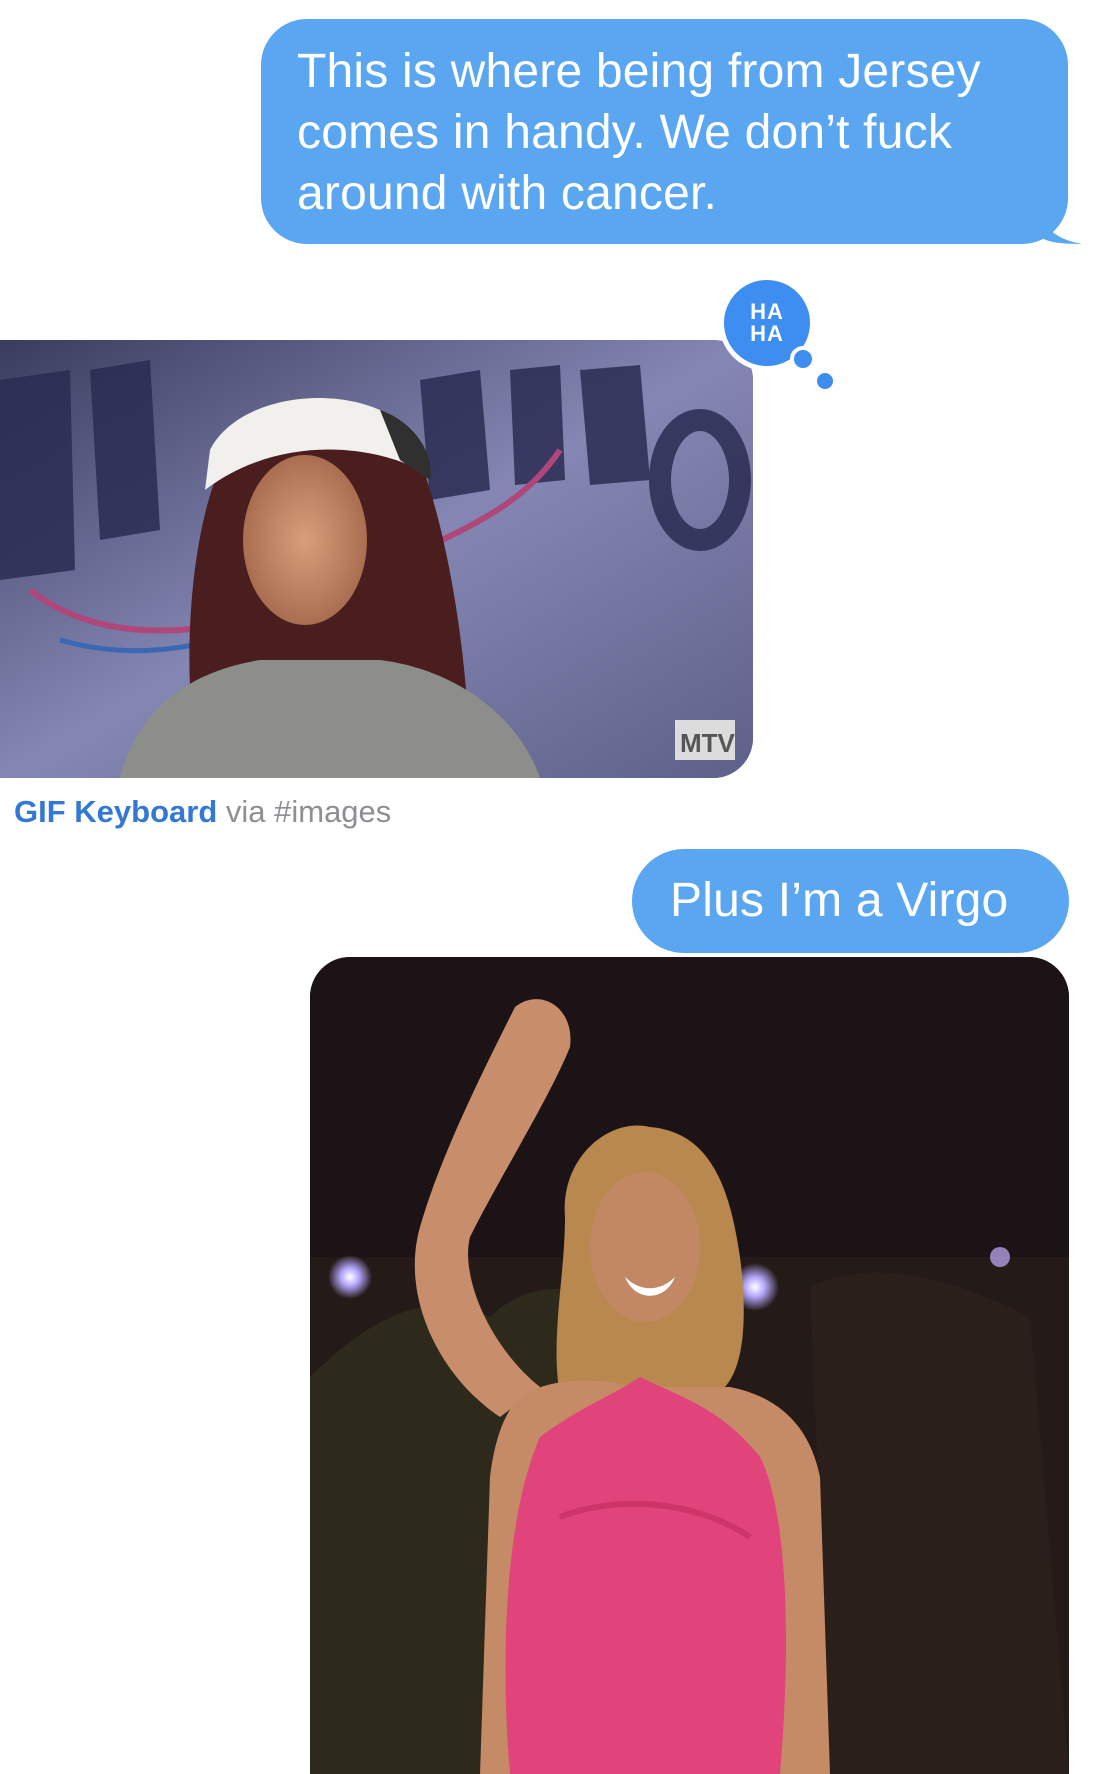 This screenshot has height=1774, width=1107. What do you see at coordinates (115, 811) in the screenshot?
I see `gif-keyboard-link: GIF Keyboard` at bounding box center [115, 811].